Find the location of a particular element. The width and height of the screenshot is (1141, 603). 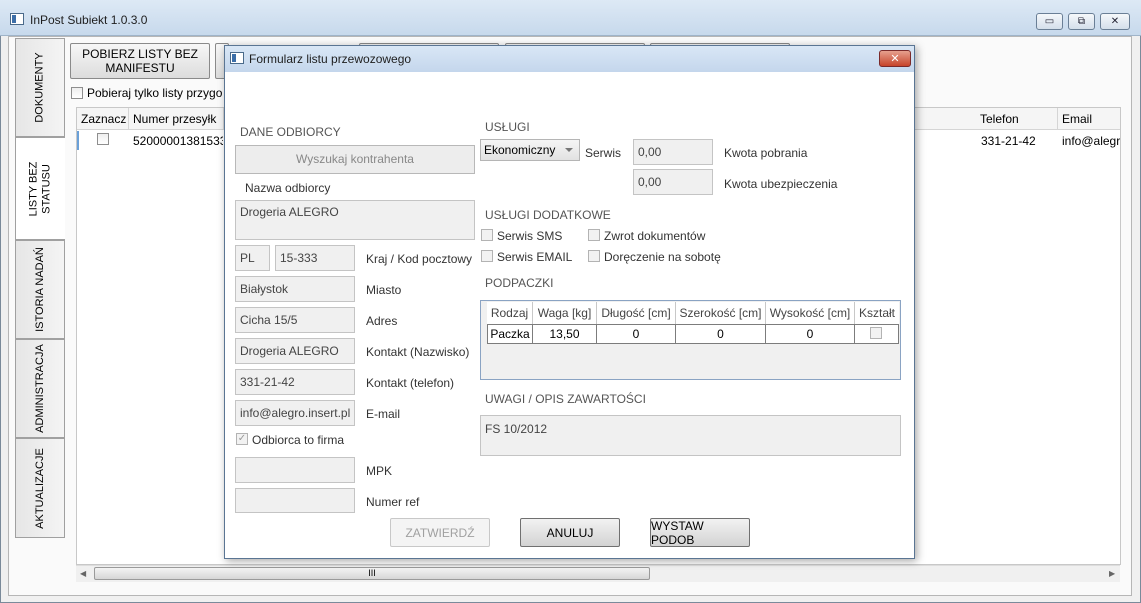

grid-col-zaznacz: Zaznacz is located at coordinates (103, 119).